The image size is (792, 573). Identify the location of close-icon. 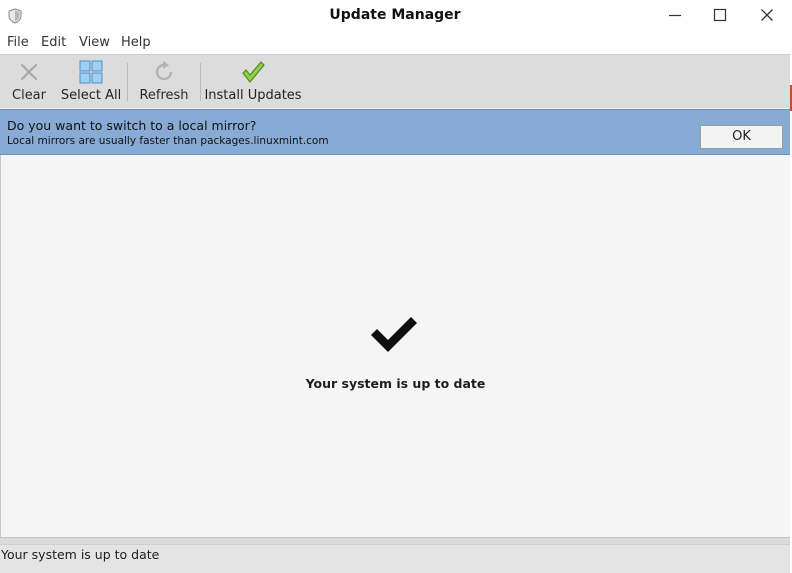
(767, 16).